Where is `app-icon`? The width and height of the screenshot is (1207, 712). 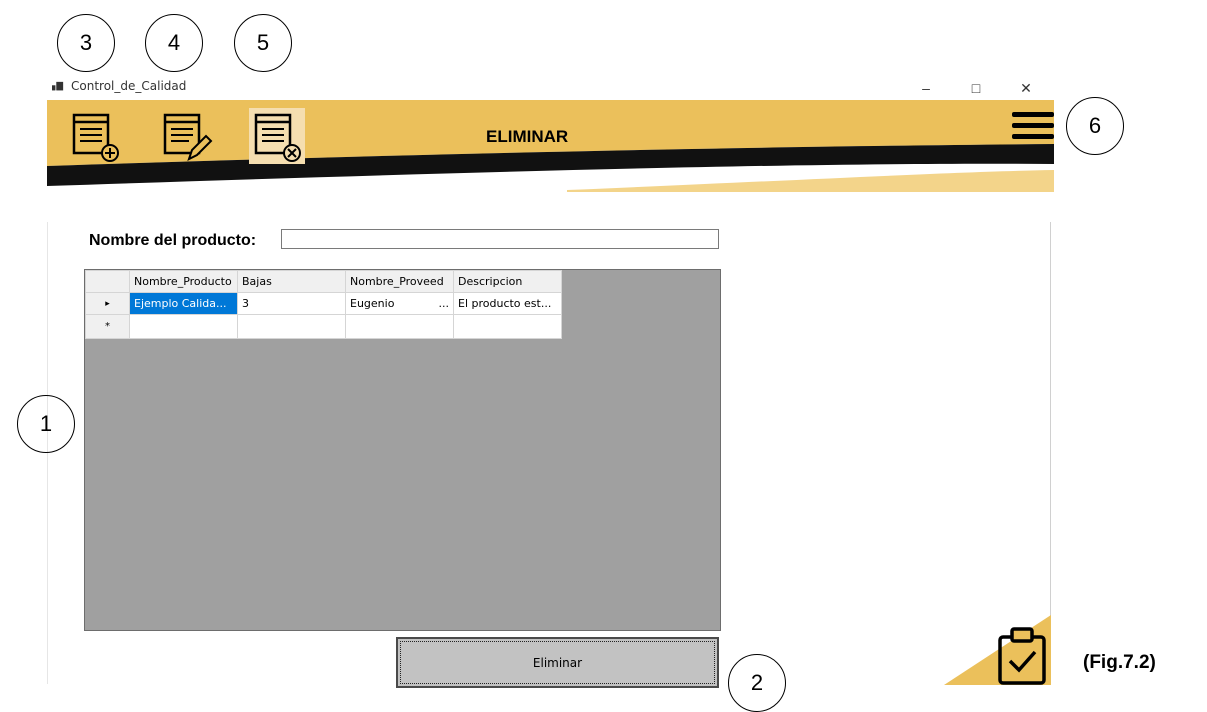 app-icon is located at coordinates (58, 86).